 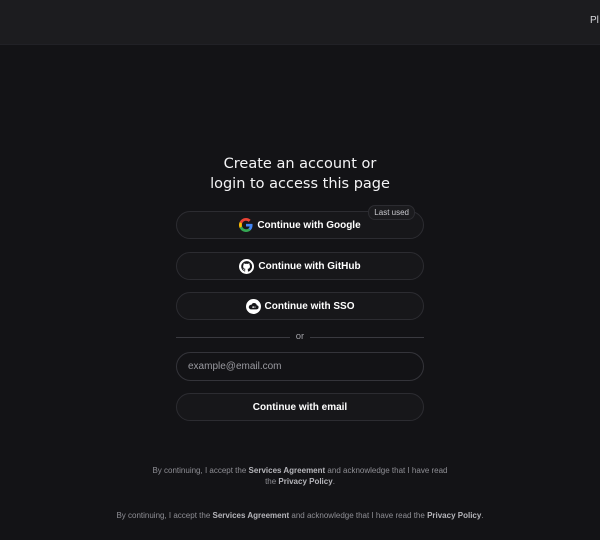 I want to click on footer-legal-middle: and acknowledge that I have read the, so click(x=358, y=515).